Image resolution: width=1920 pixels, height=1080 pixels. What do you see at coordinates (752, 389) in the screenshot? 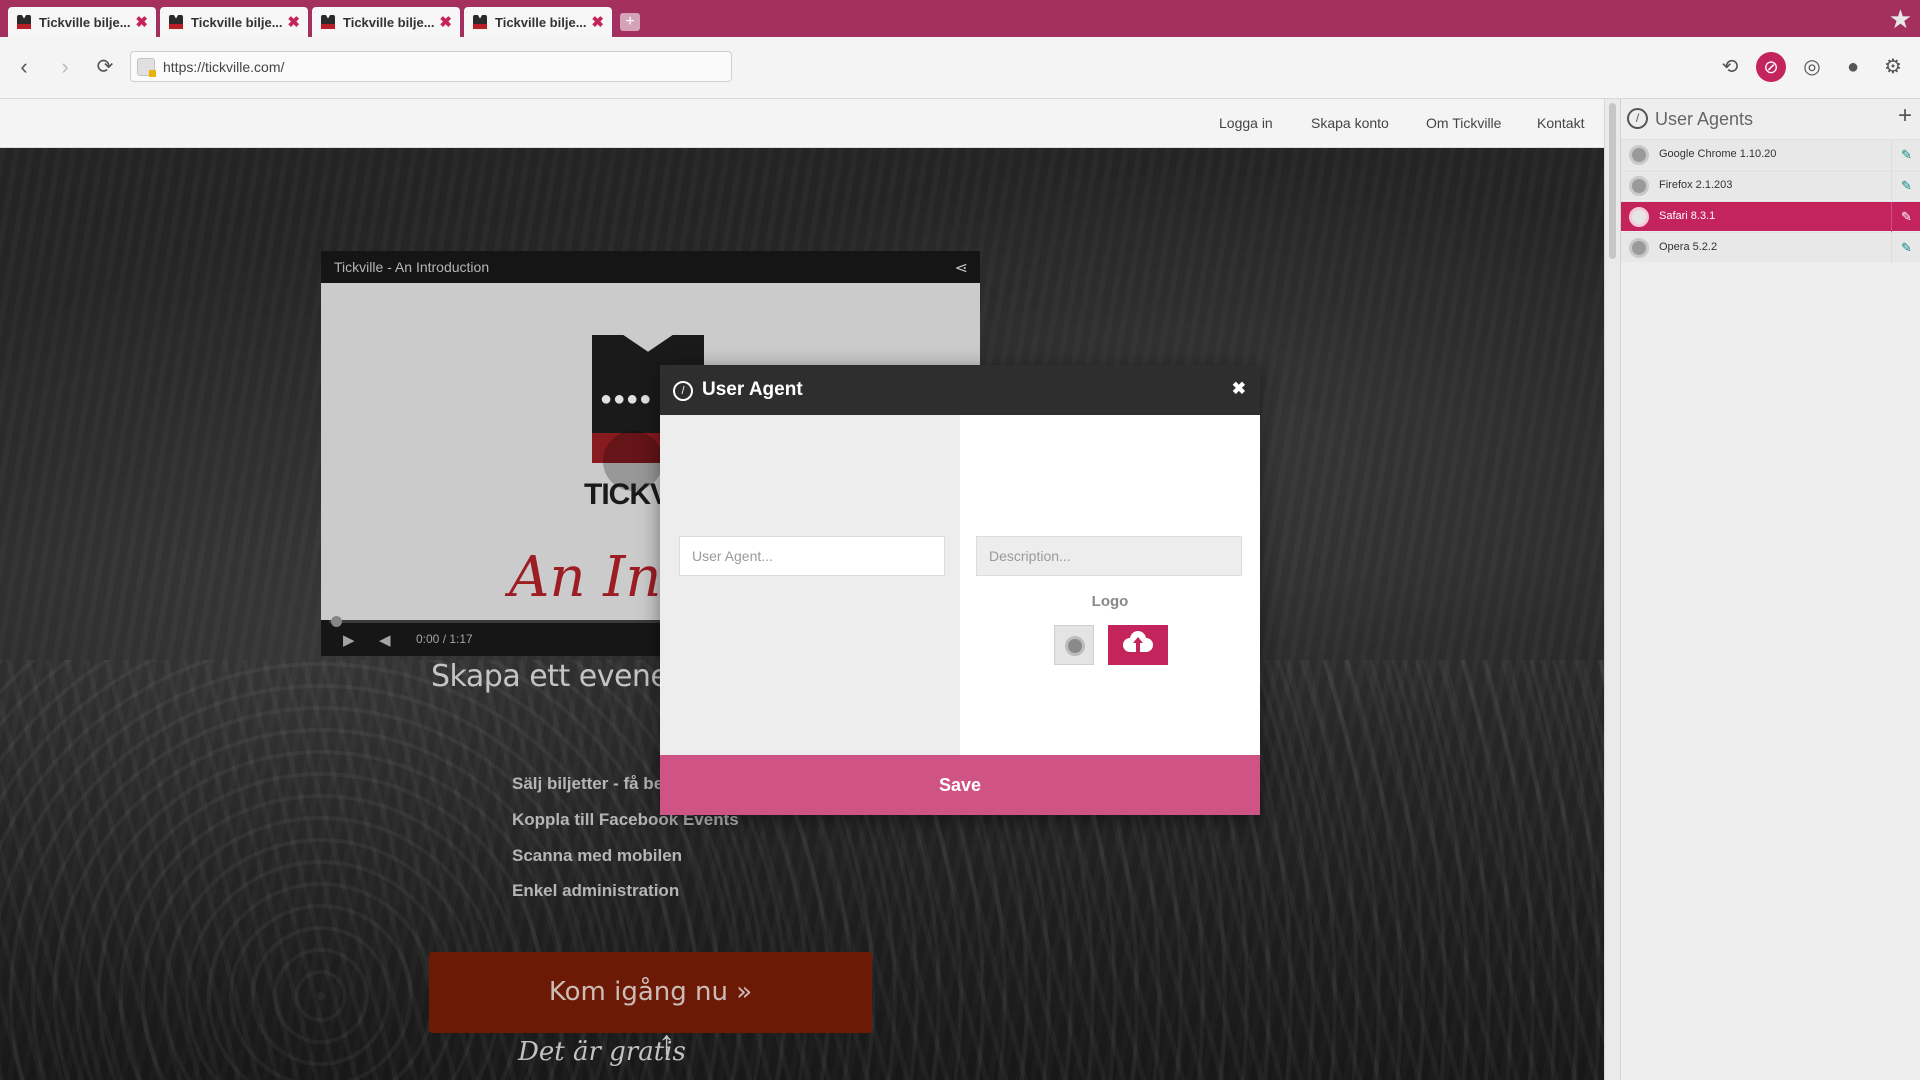
I see `dialog-title: User Agent` at bounding box center [752, 389].